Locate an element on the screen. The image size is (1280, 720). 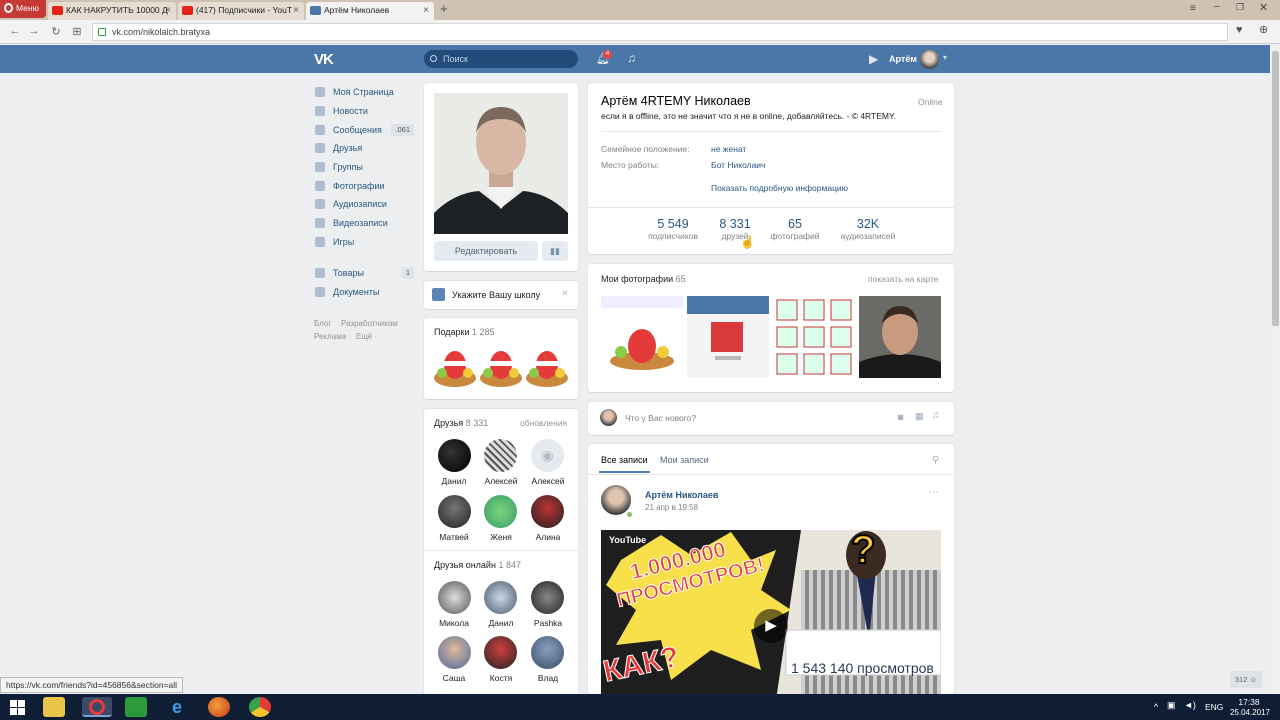
browser-tab-3: Артём Николаев × is located at coordinates (370, 11).